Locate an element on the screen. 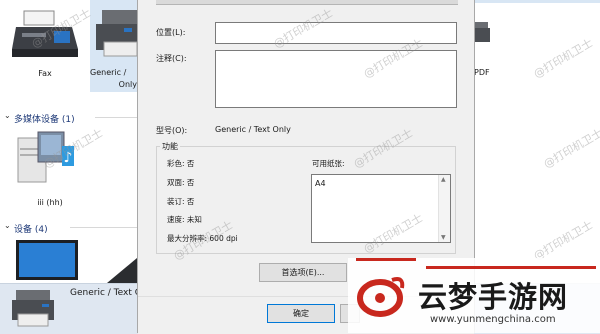 The width and height of the screenshot is (600, 334). keyboard-icon is located at coordinates (122, 270).